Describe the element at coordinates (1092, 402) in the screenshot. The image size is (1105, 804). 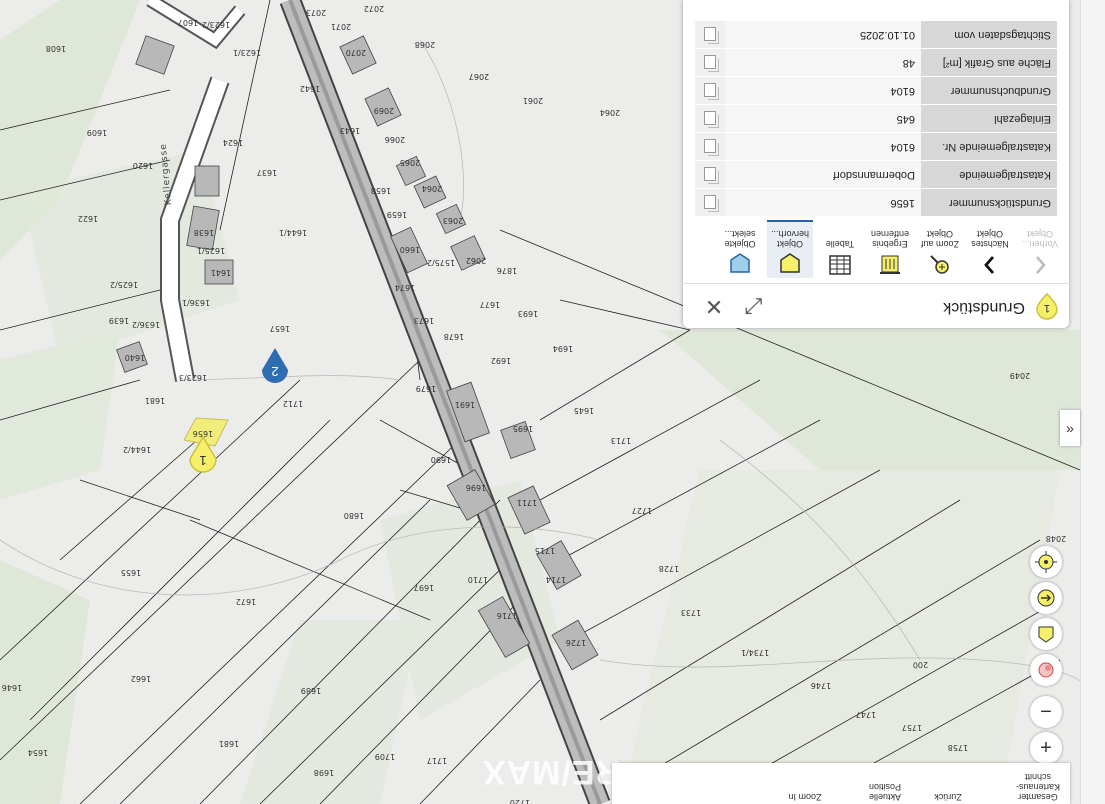
I see `right-sidebar-strip` at that location.